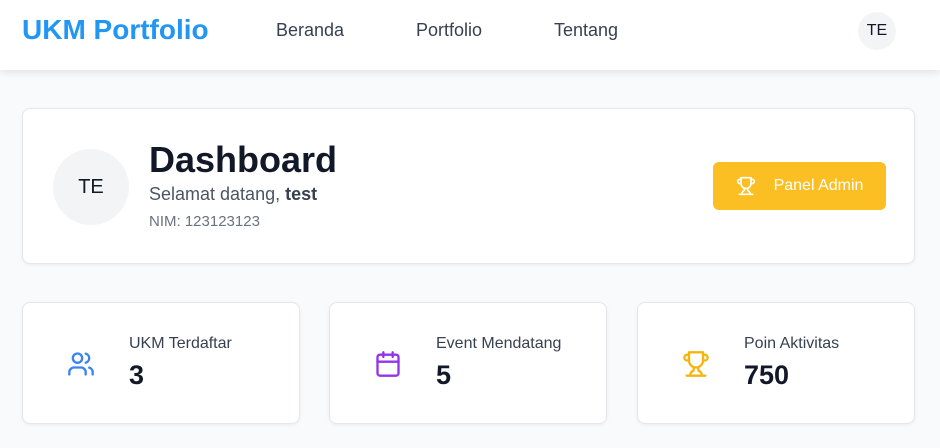  Describe the element at coordinates (204, 221) in the screenshot. I see `nim-text: NIM: 123123123` at that location.